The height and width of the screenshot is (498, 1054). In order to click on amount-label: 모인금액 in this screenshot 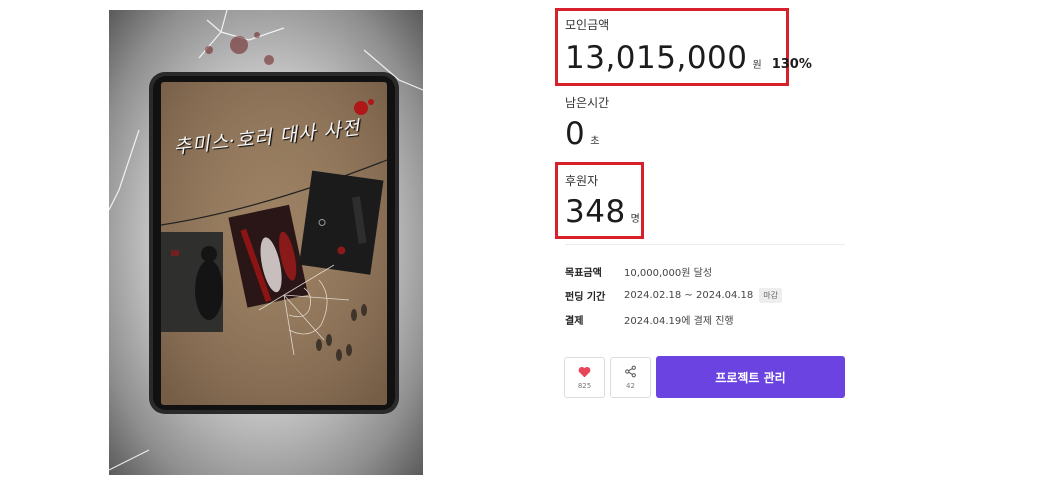, I will do `click(587, 25)`.